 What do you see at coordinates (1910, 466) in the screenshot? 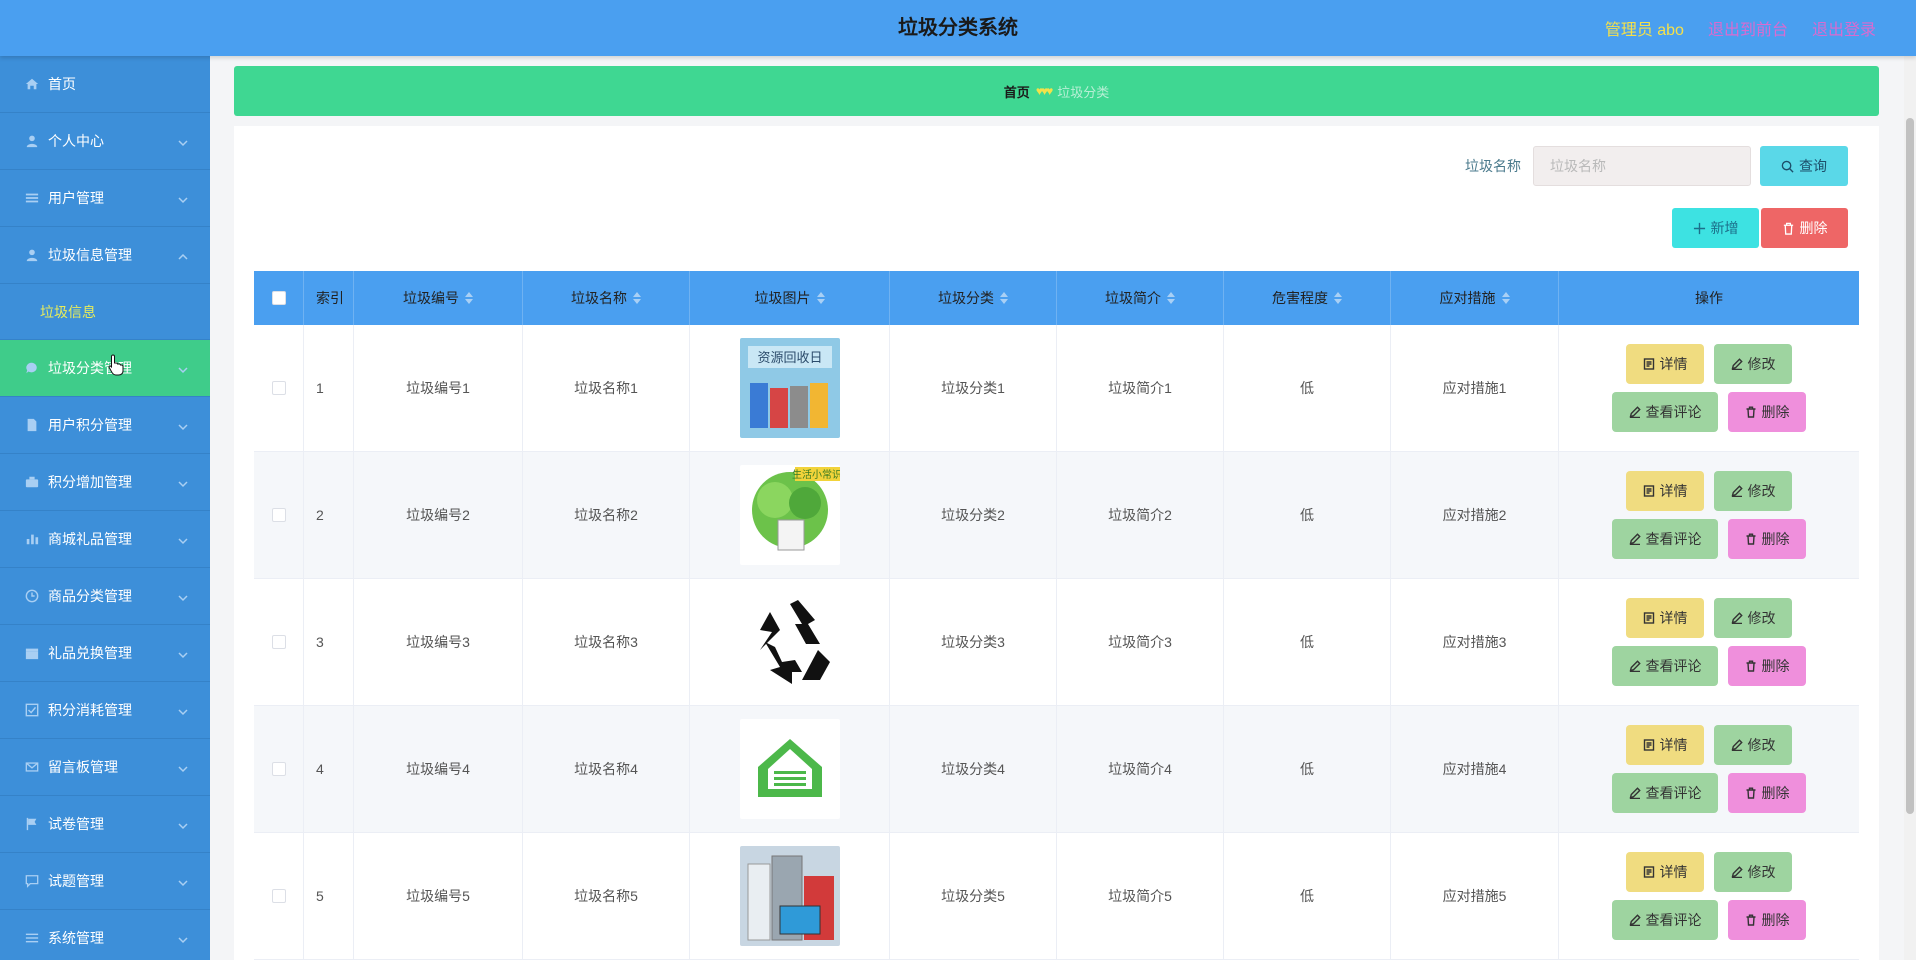
I see `scrollbar-thumb` at bounding box center [1910, 466].